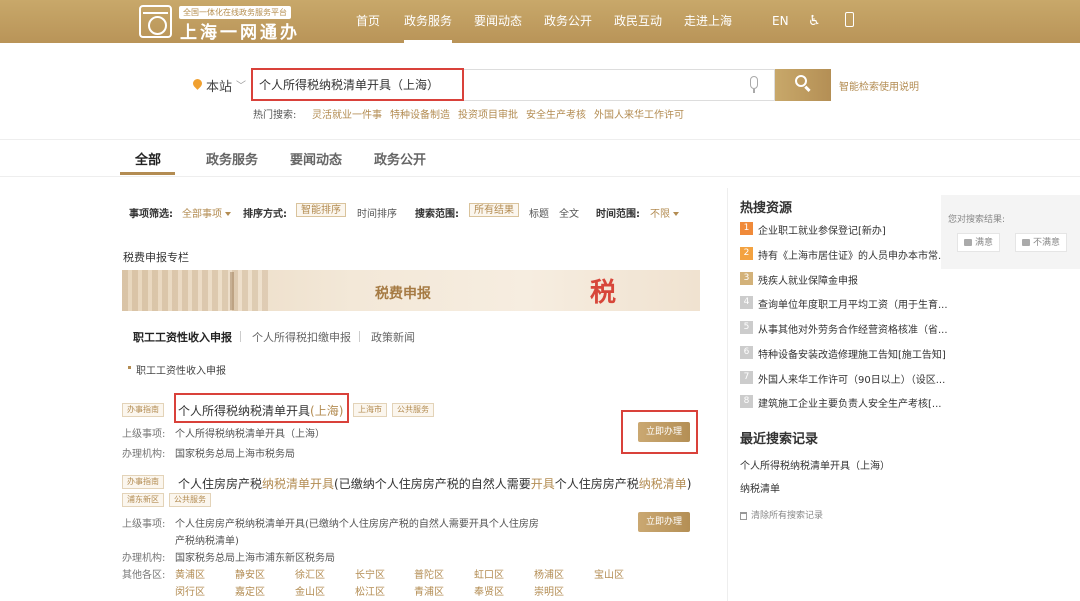 This screenshot has height=601, width=1080. What do you see at coordinates (321, 210) in the screenshot?
I see `sort-smart-chip: 智能排序` at bounding box center [321, 210].